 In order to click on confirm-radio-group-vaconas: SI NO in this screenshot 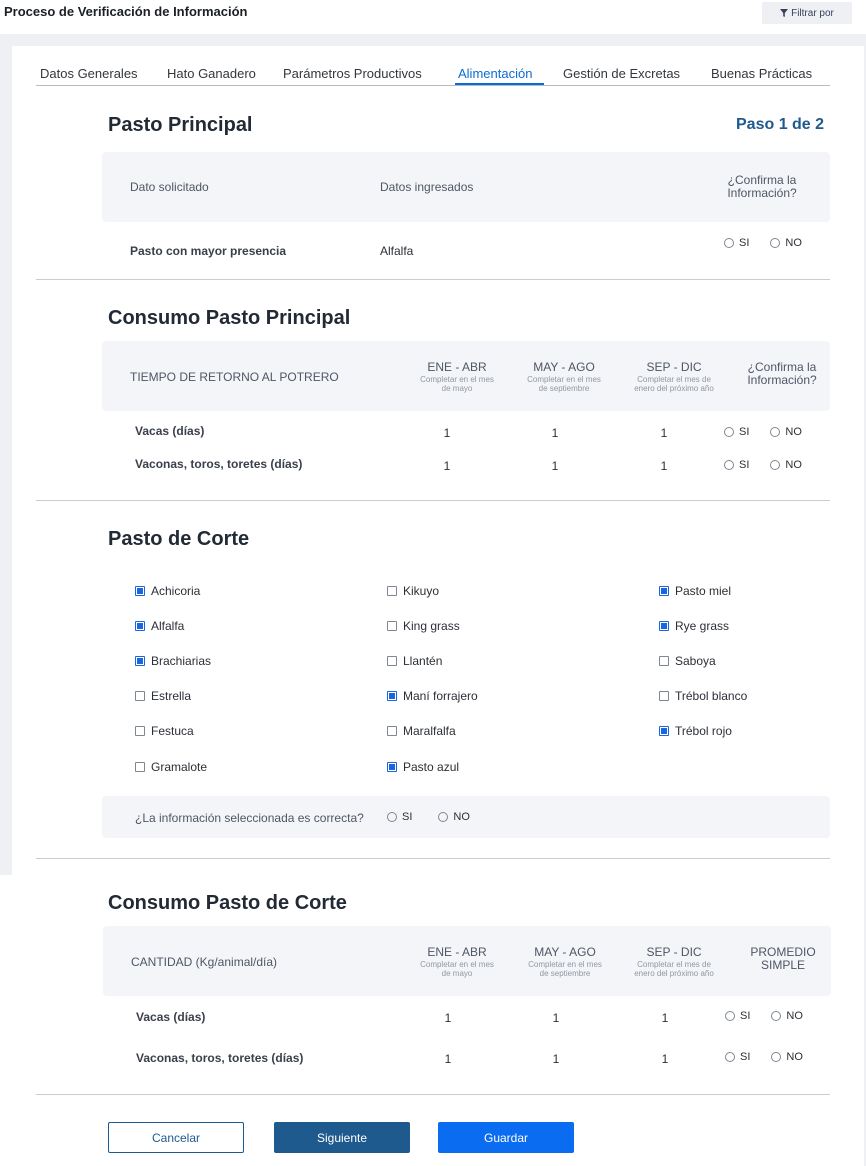, I will do `click(763, 465)`.